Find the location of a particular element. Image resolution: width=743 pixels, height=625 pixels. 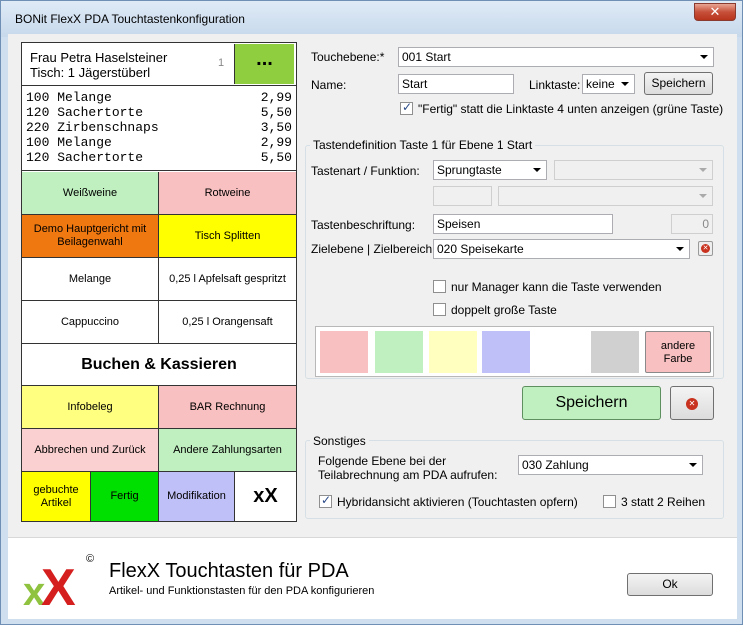

zielebene-label: Zielebene | Zielbereich: is located at coordinates (373, 249).